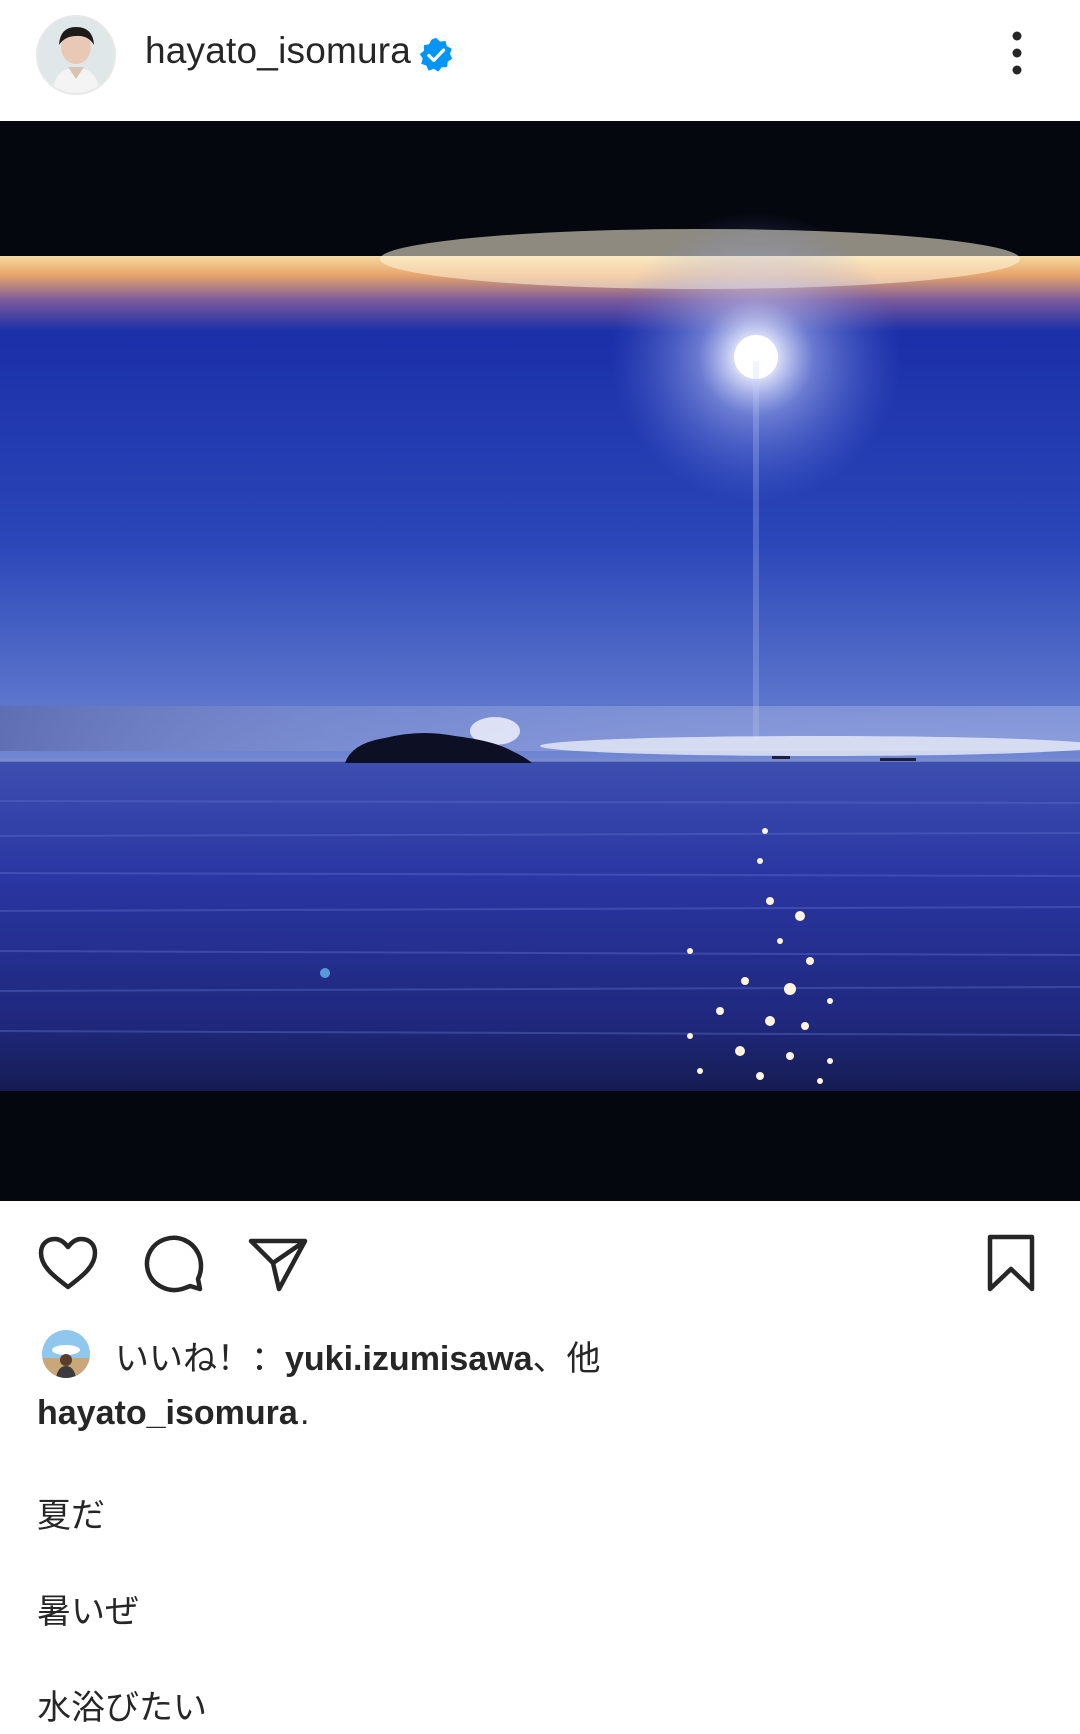  Describe the element at coordinates (66, 1354) in the screenshot. I see `liker-avatar` at that location.